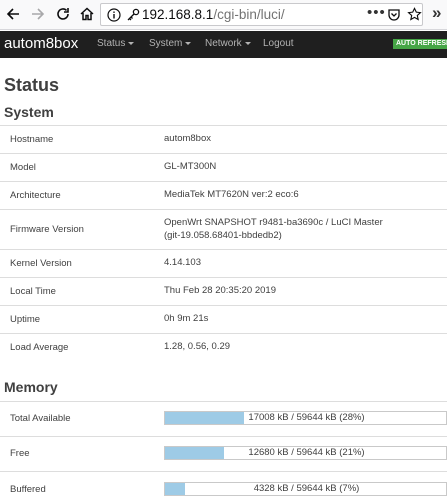 This screenshot has height=500, width=447. Describe the element at coordinates (23, 167) in the screenshot. I see `row-label-model: Model` at that location.